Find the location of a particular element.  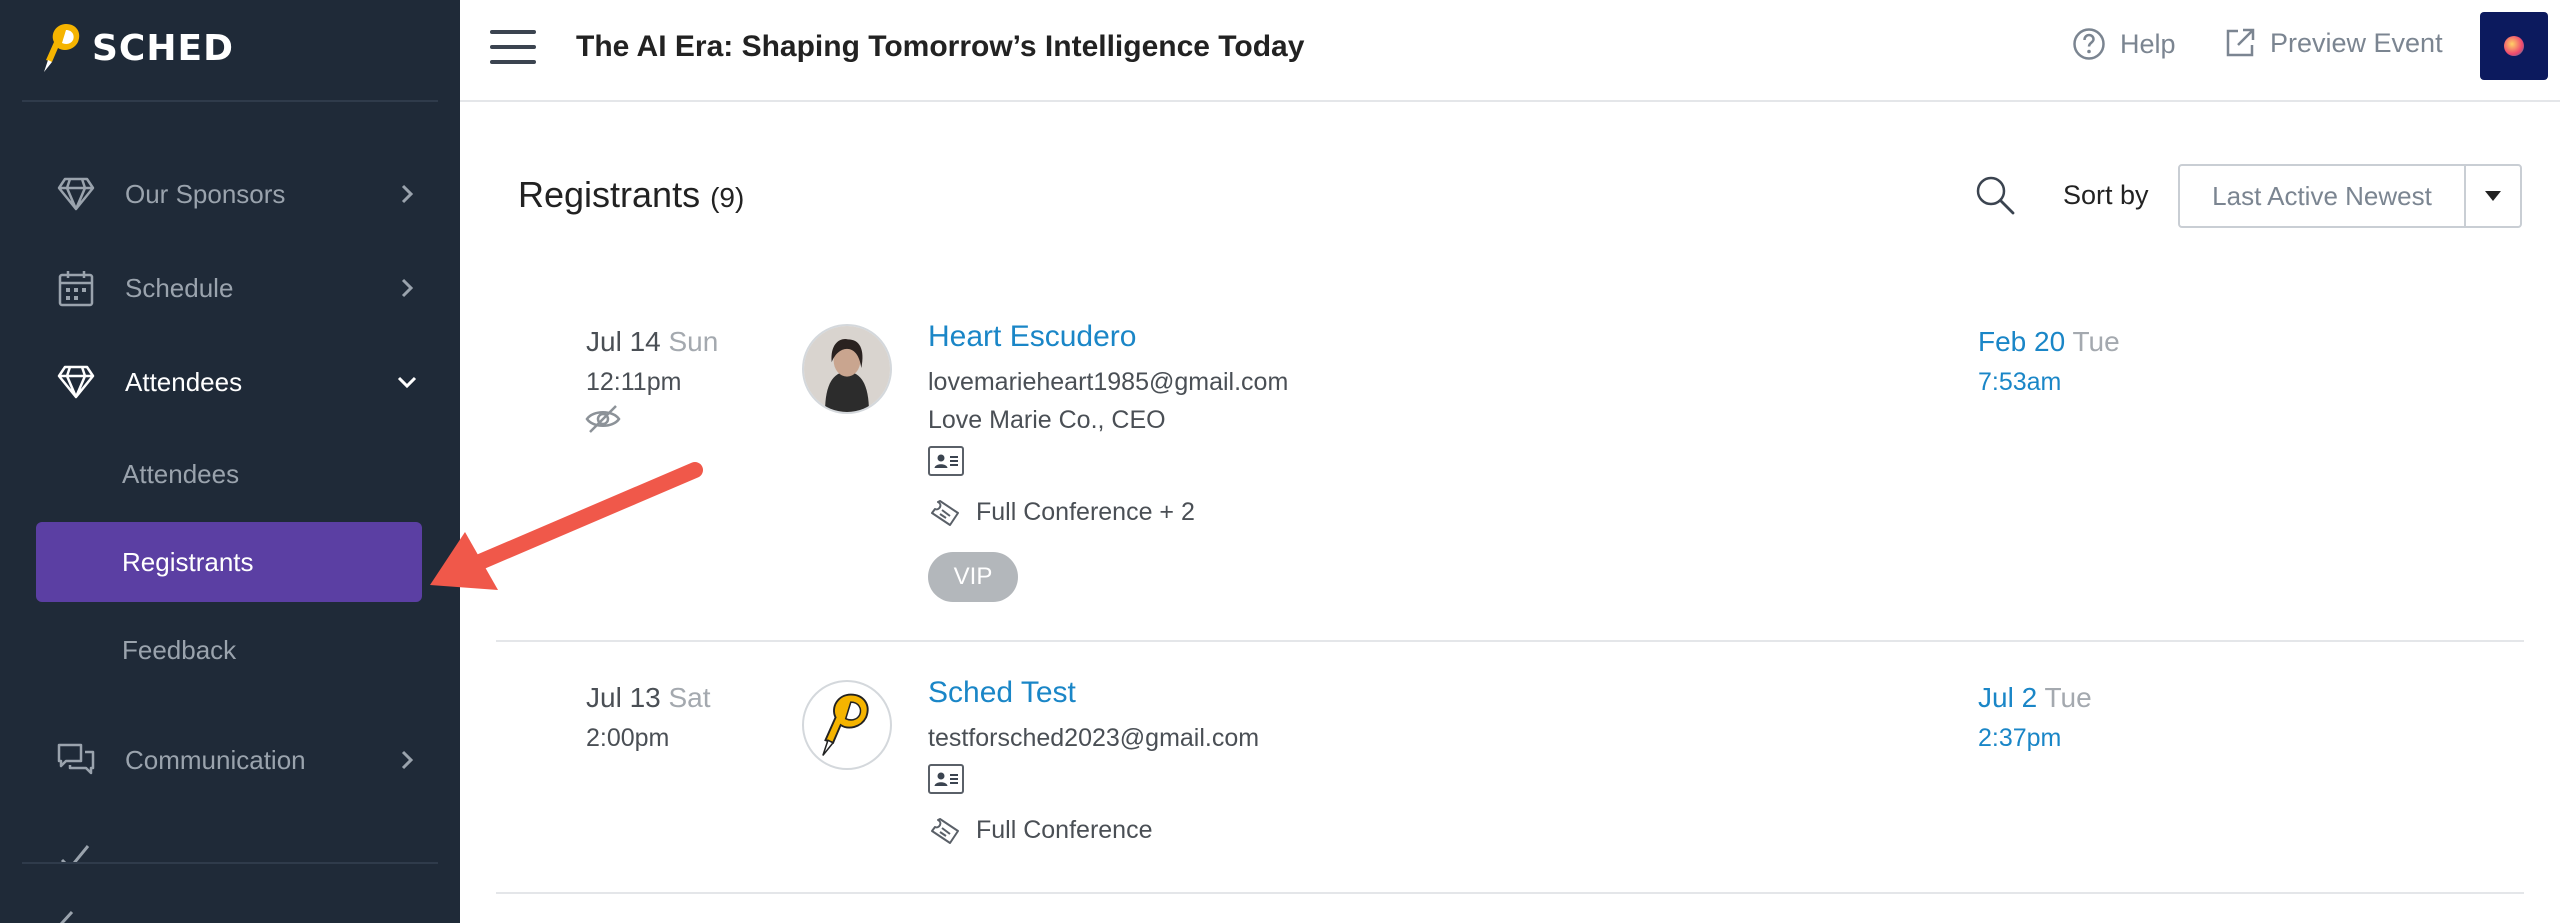

event-avatar is located at coordinates (2514, 46).